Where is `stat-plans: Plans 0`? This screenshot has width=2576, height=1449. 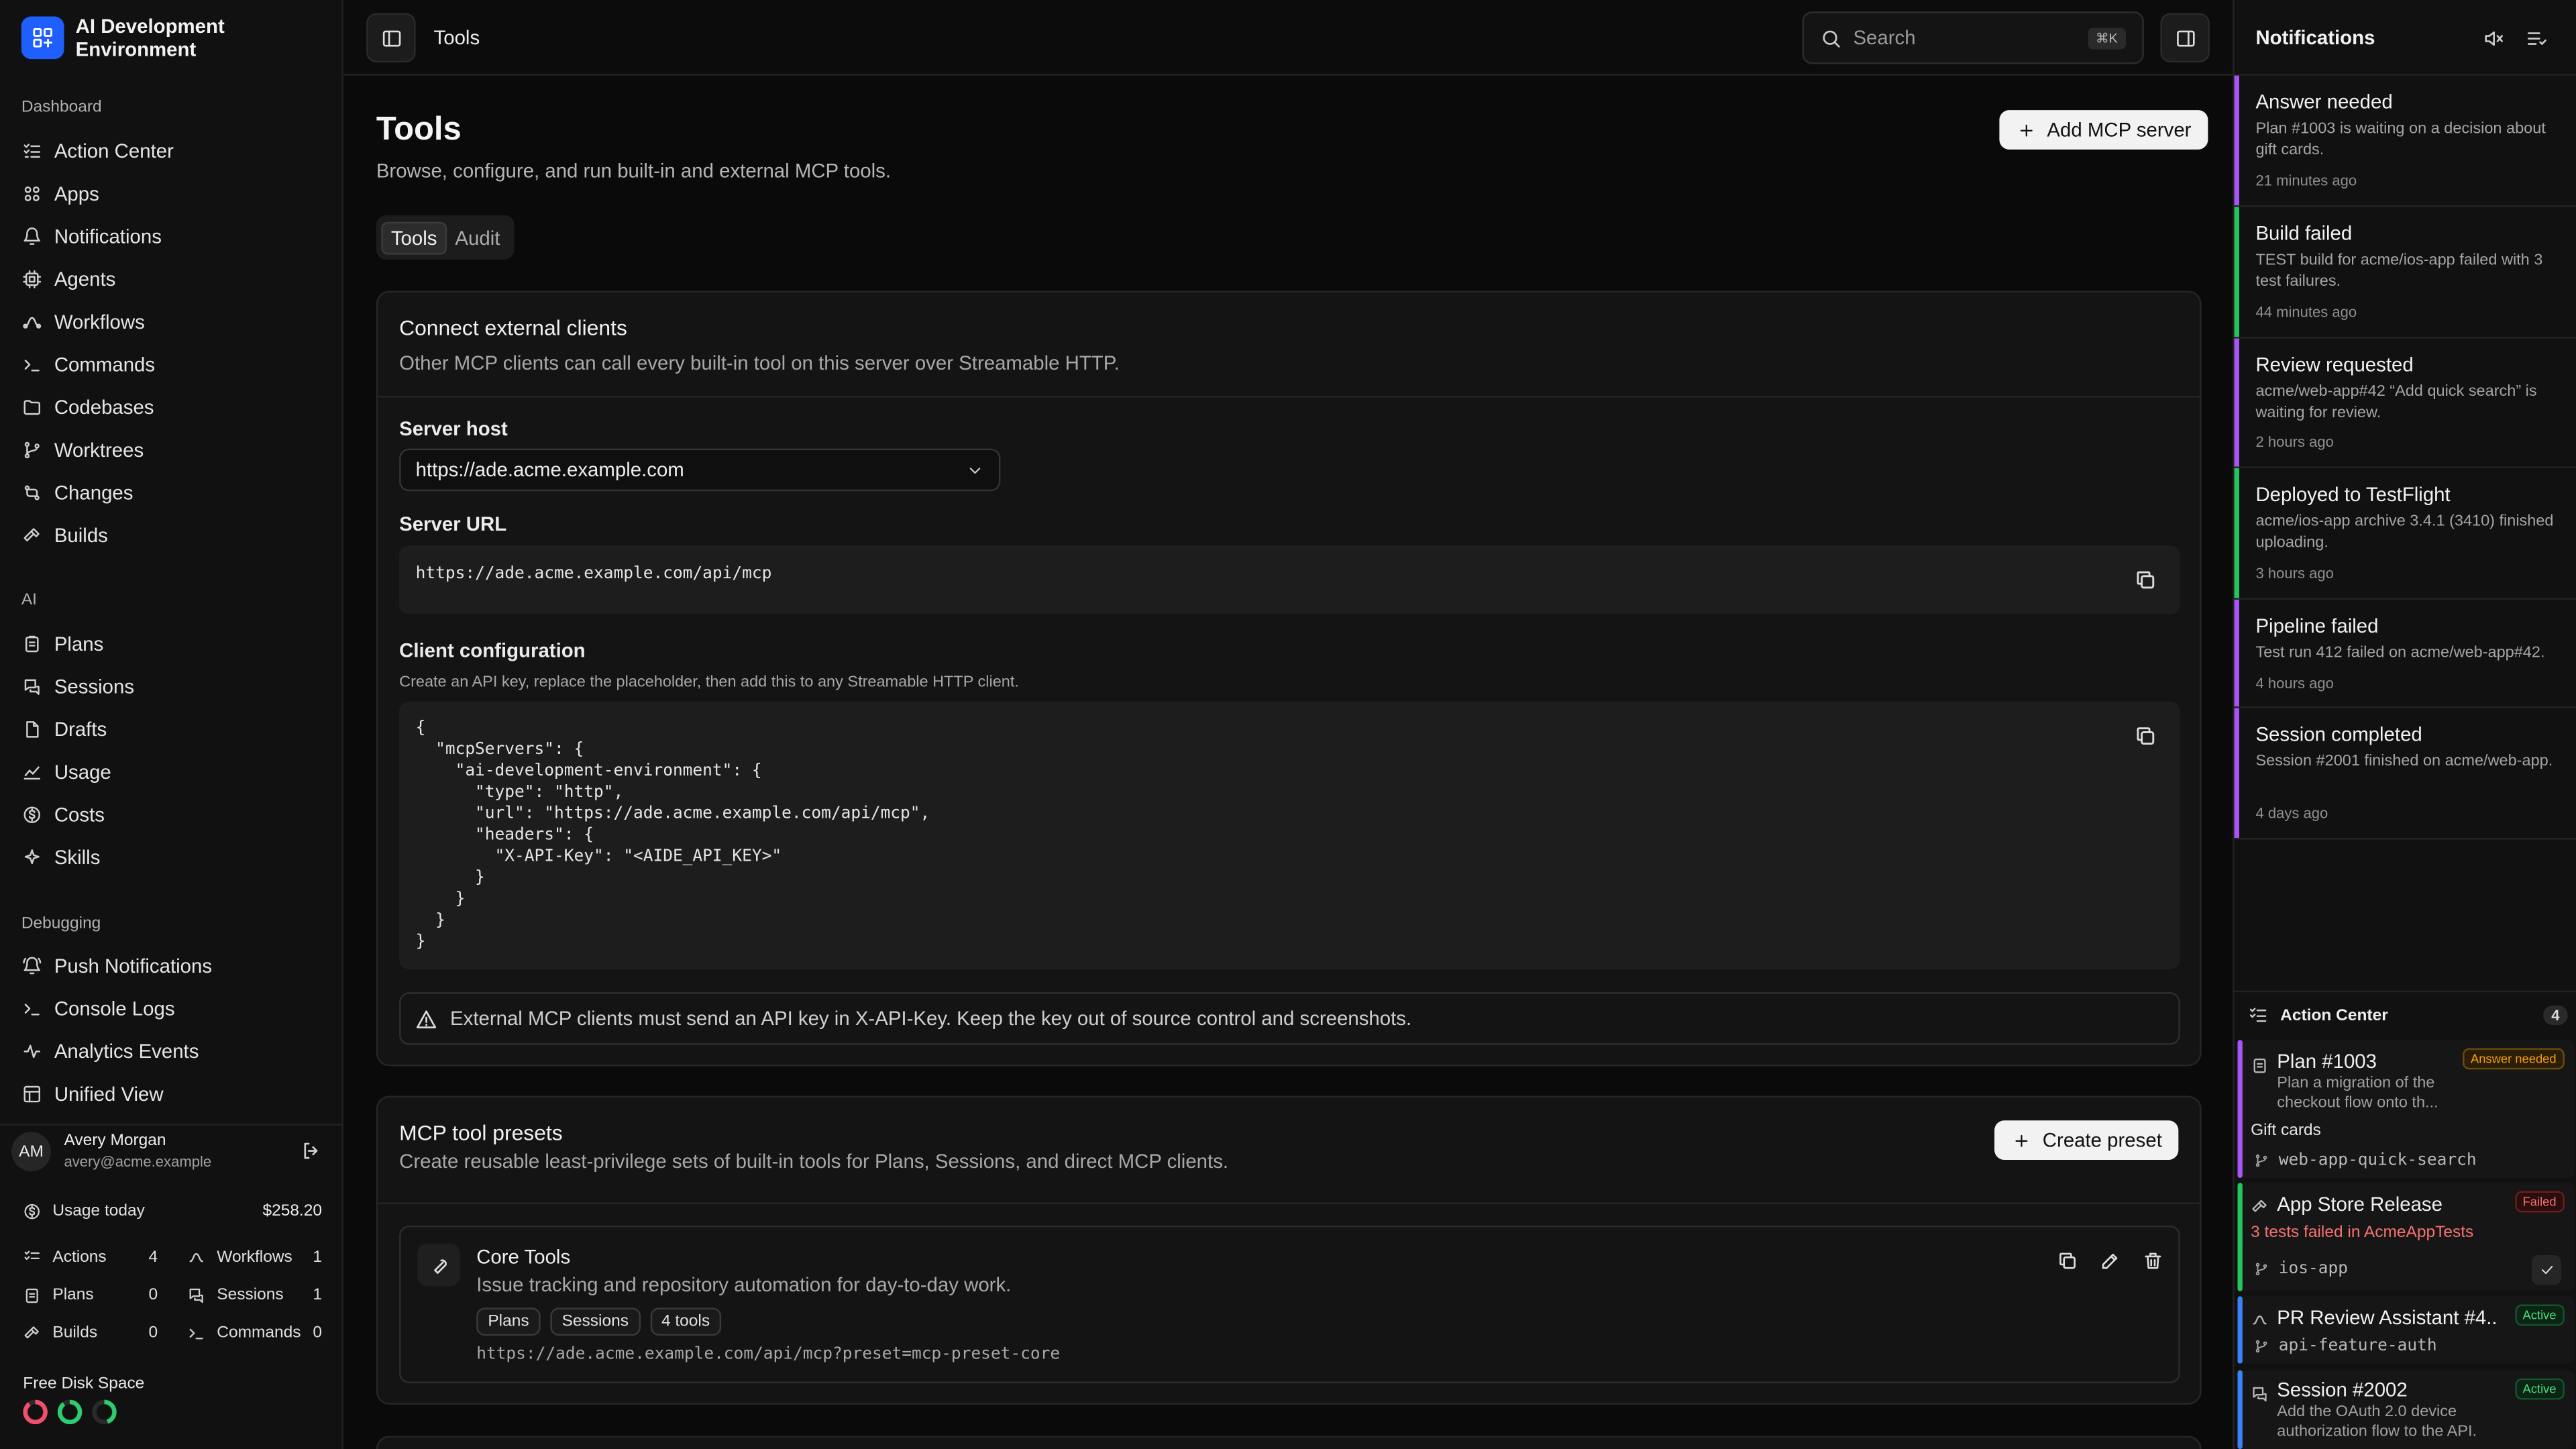 stat-plans: Plans 0 is located at coordinates (89, 1295).